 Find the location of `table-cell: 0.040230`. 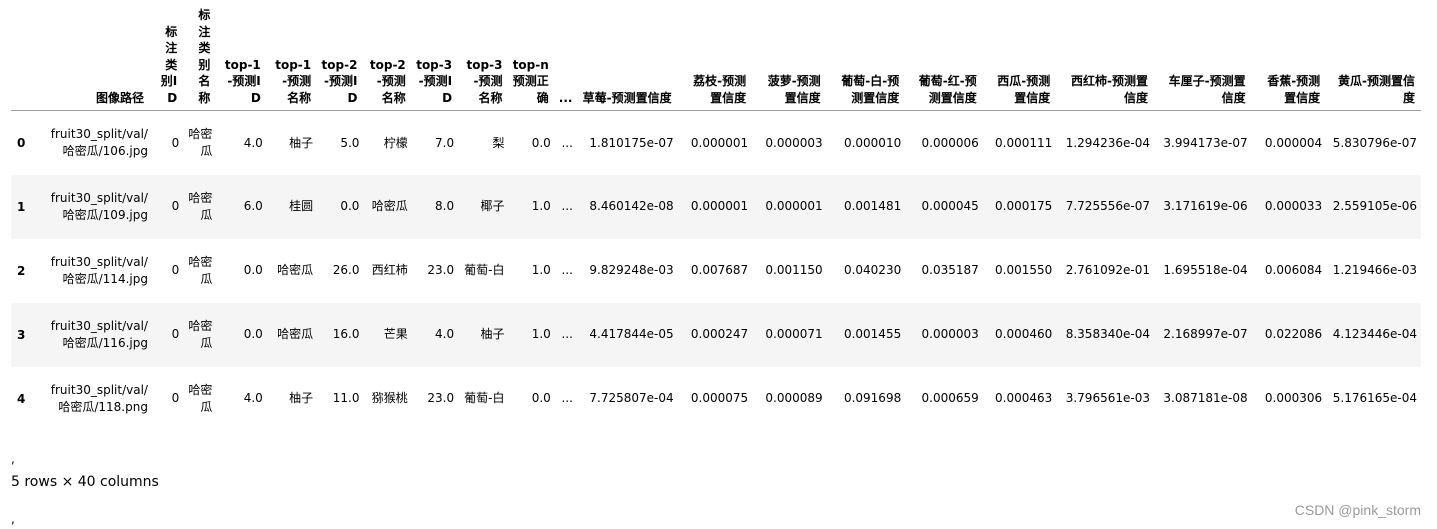

table-cell: 0.040230 is located at coordinates (872, 270).